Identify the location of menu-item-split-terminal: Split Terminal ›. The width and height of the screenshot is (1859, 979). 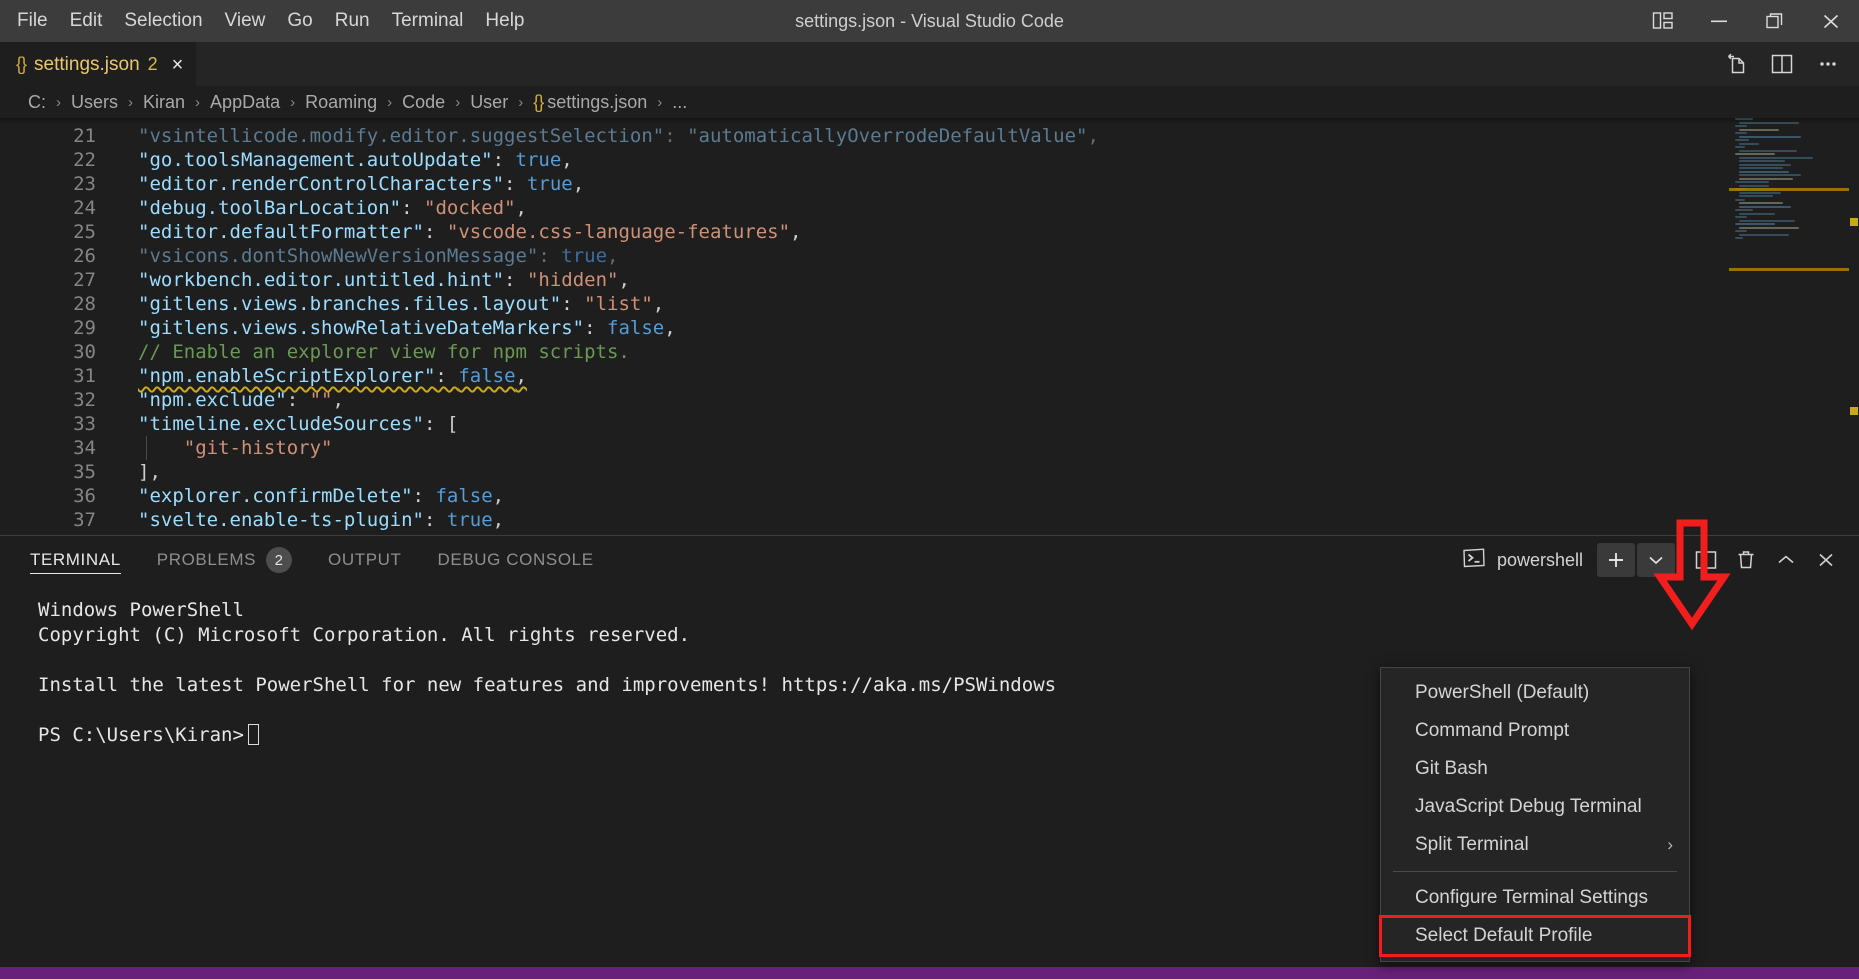
(1535, 845).